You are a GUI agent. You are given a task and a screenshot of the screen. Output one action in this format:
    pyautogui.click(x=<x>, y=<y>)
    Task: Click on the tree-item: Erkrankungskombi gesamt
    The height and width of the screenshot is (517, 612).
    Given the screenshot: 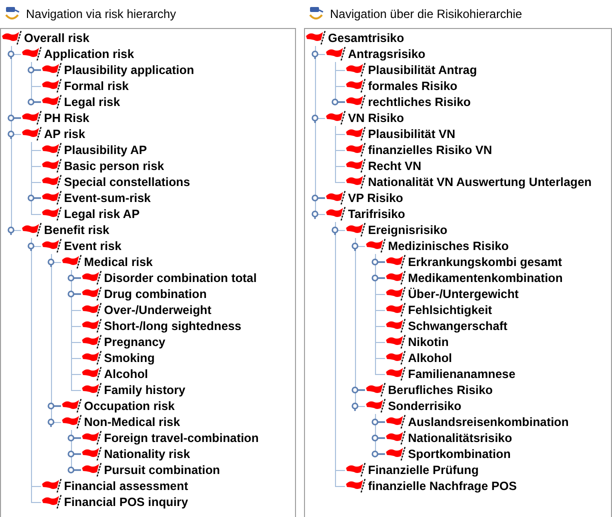 What is the action you would take?
    pyautogui.click(x=485, y=262)
    